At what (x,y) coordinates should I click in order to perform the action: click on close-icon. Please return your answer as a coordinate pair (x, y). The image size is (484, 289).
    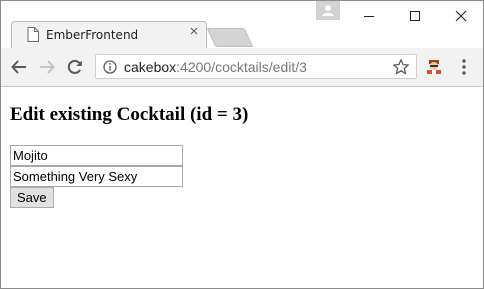
    Looking at the image, I should click on (461, 15).